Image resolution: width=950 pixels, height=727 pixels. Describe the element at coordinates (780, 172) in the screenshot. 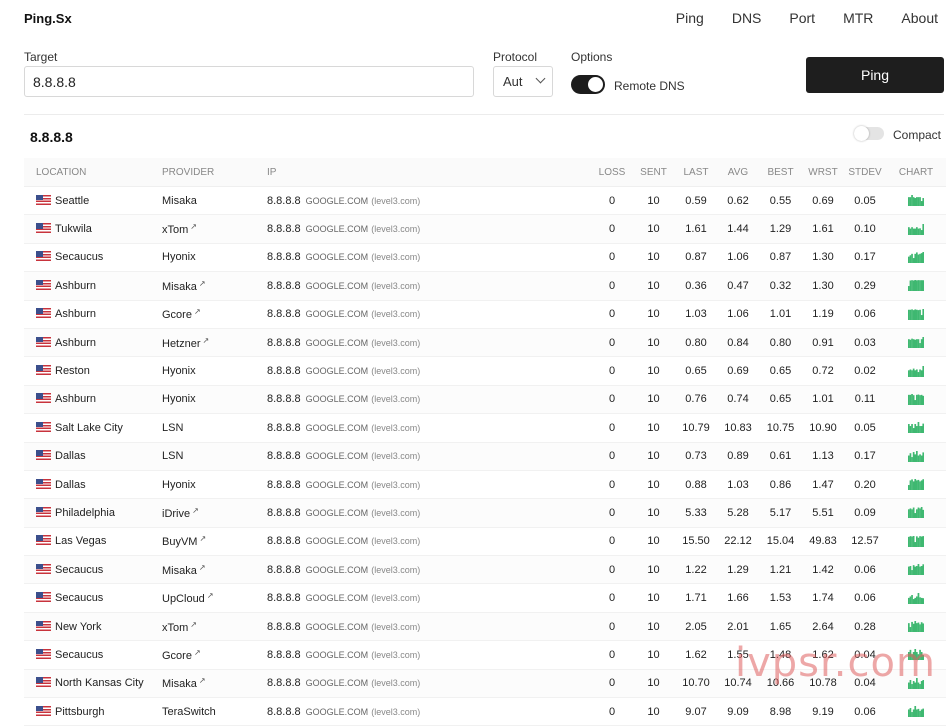

I see `col-best: BEST` at that location.